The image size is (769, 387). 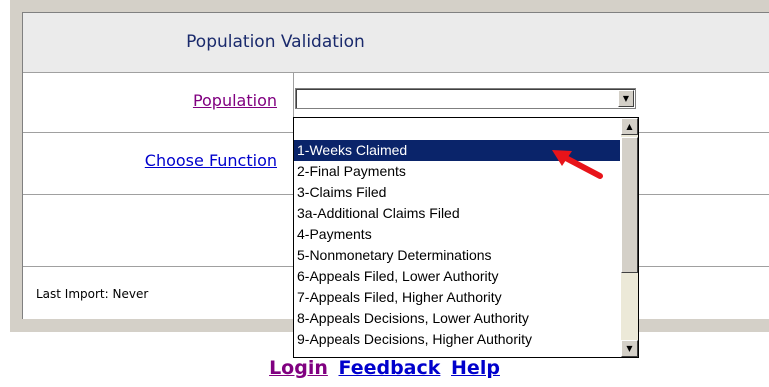 What do you see at coordinates (457, 318) in the screenshot?
I see `dropdown-option: 8-Appeals Decisions, Lower Authority` at bounding box center [457, 318].